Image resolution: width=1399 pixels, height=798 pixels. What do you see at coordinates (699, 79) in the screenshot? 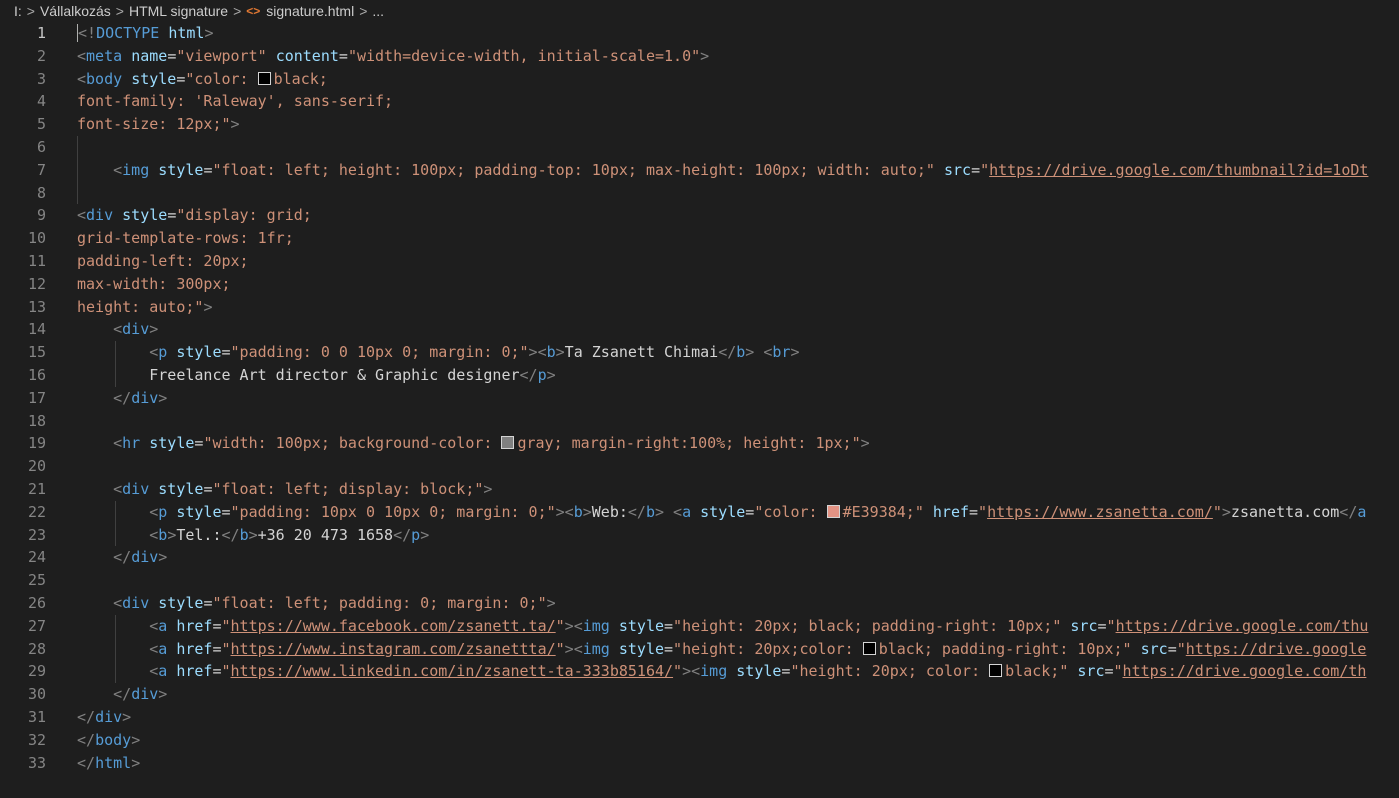
I see `code-line: 3 <body style="color: black;` at bounding box center [699, 79].